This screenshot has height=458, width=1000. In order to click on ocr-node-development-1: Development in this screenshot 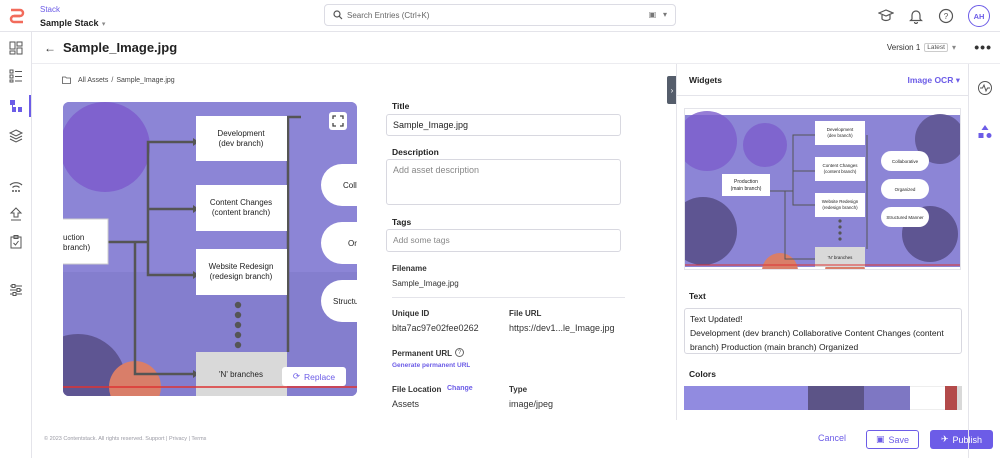, I will do `click(840, 129)`.